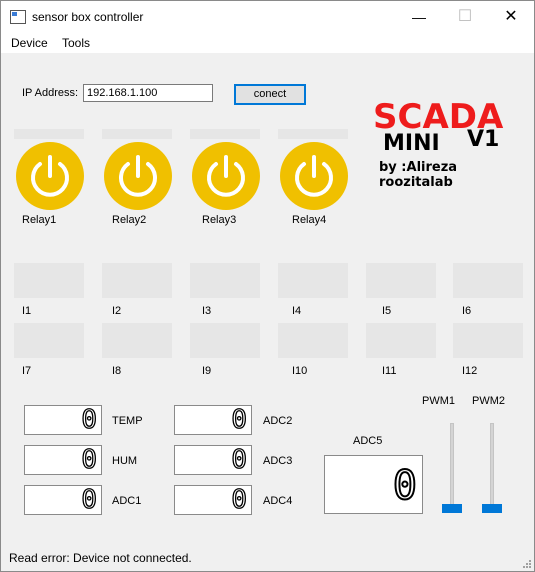 The width and height of the screenshot is (535, 572). I want to click on relay1-button, so click(50, 176).